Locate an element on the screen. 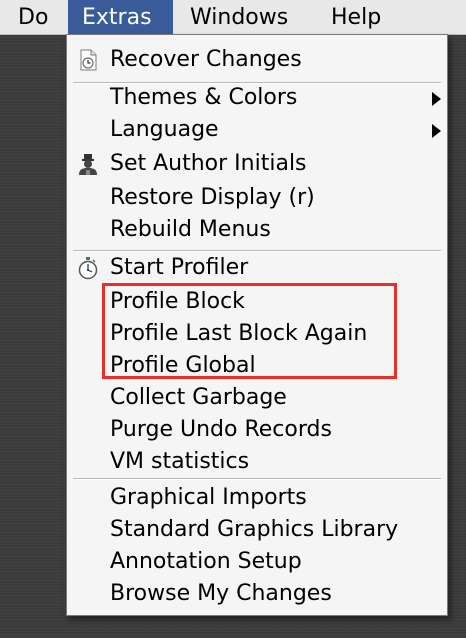 This screenshot has width=466, height=638. menu-item-profile-last-block-again: Profile Last Block Again is located at coordinates (257, 334).